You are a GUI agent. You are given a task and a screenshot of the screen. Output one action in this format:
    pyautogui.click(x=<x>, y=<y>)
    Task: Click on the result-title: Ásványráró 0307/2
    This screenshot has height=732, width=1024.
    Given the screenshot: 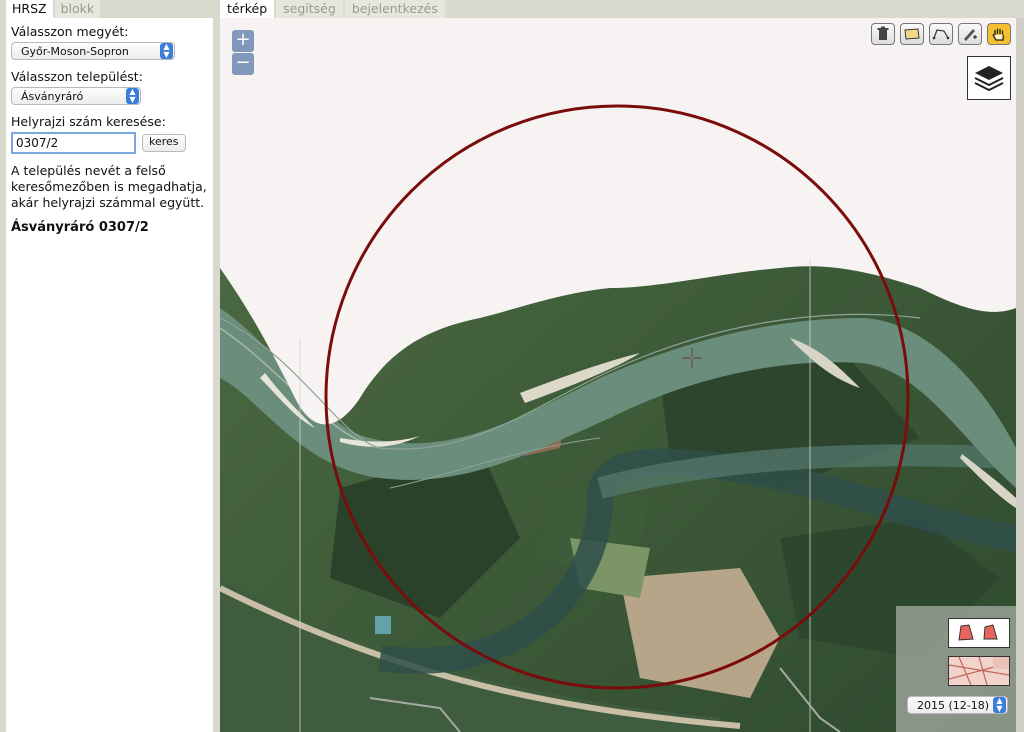 What is the action you would take?
    pyautogui.click(x=109, y=227)
    